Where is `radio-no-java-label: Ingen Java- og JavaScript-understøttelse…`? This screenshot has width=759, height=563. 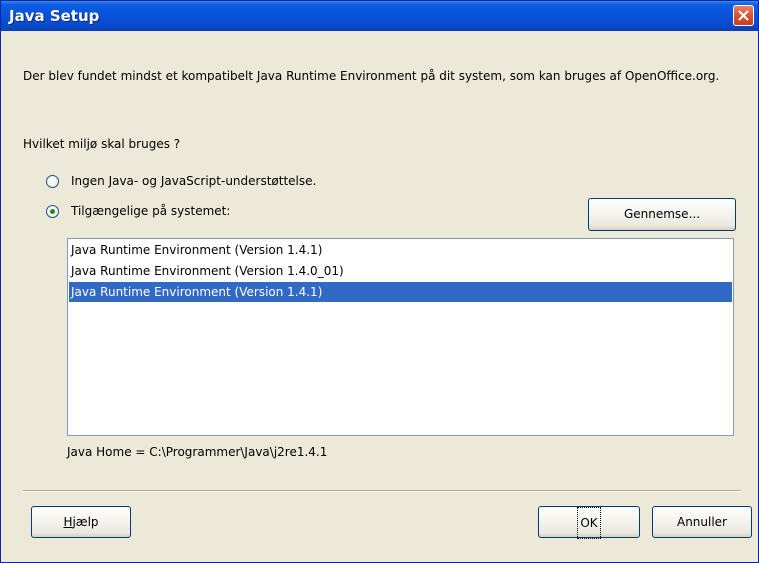 radio-no-java-label: Ingen Java- og JavaScript-understøttelse… is located at coordinates (193, 181).